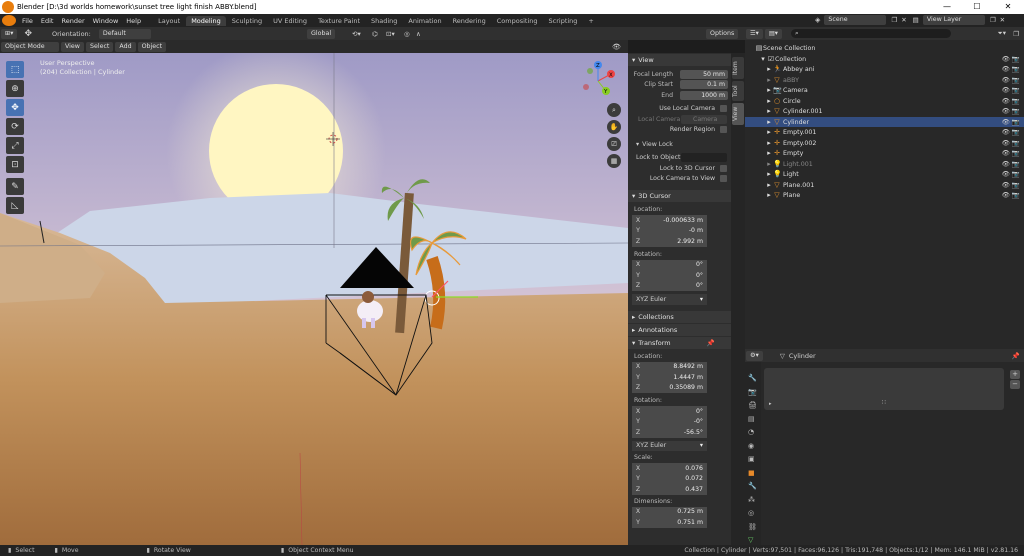  What do you see at coordinates (563, 21) in the screenshot?
I see `tab-scripting: Scripting` at bounding box center [563, 21].